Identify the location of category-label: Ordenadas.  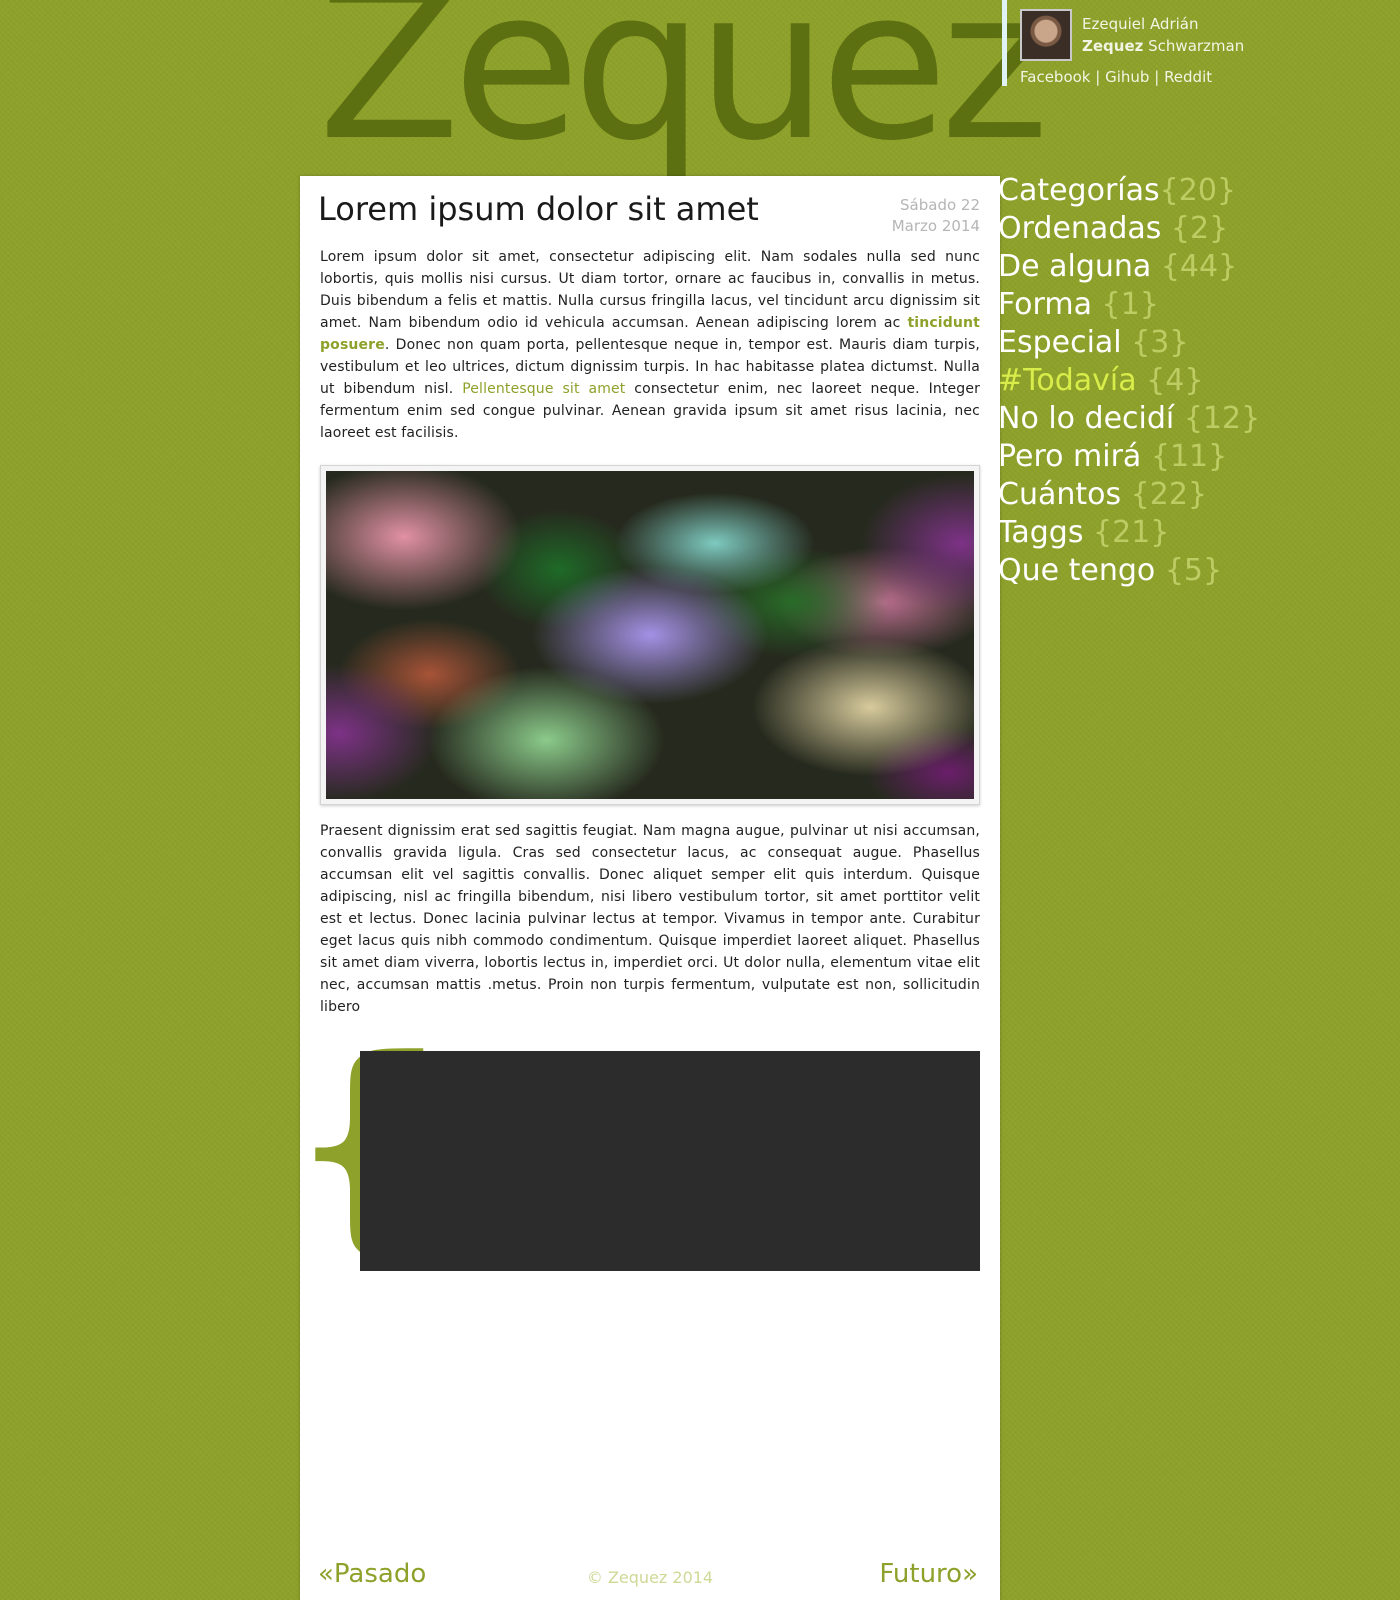
(1080, 228).